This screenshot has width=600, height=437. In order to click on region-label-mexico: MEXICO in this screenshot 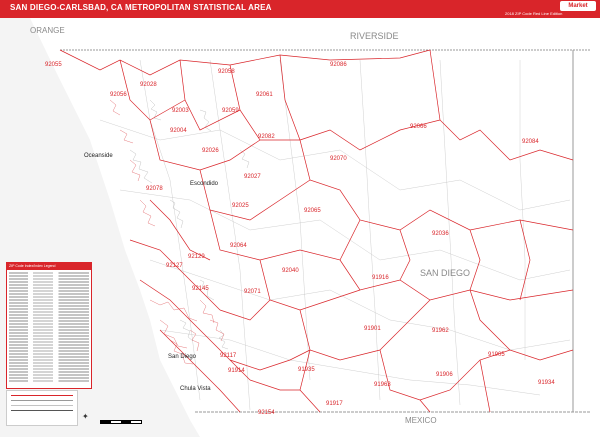, I will do `click(421, 420)`.